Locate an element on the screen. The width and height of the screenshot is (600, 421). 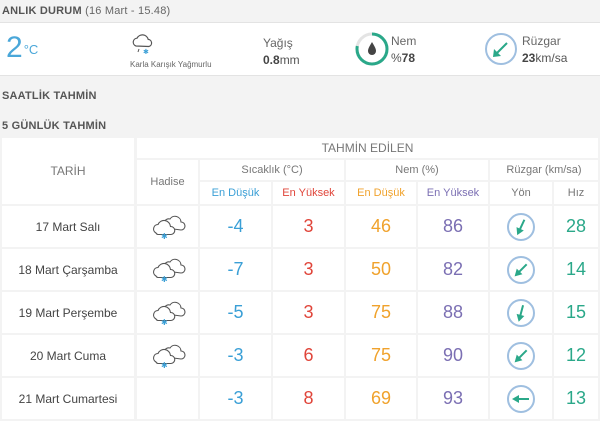
current-title: ANLIK DURUM (16 Mart - 15.48) is located at coordinates (86, 11).